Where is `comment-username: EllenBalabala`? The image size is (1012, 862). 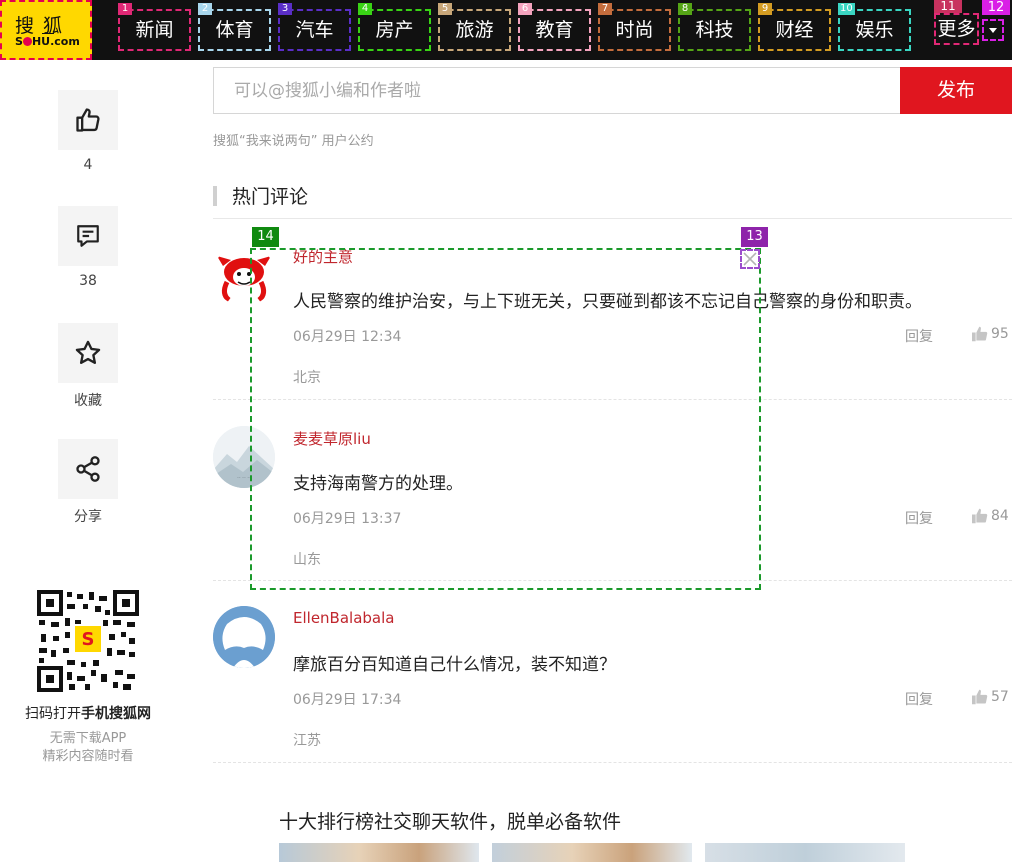 comment-username: EllenBalabala is located at coordinates (343, 618).